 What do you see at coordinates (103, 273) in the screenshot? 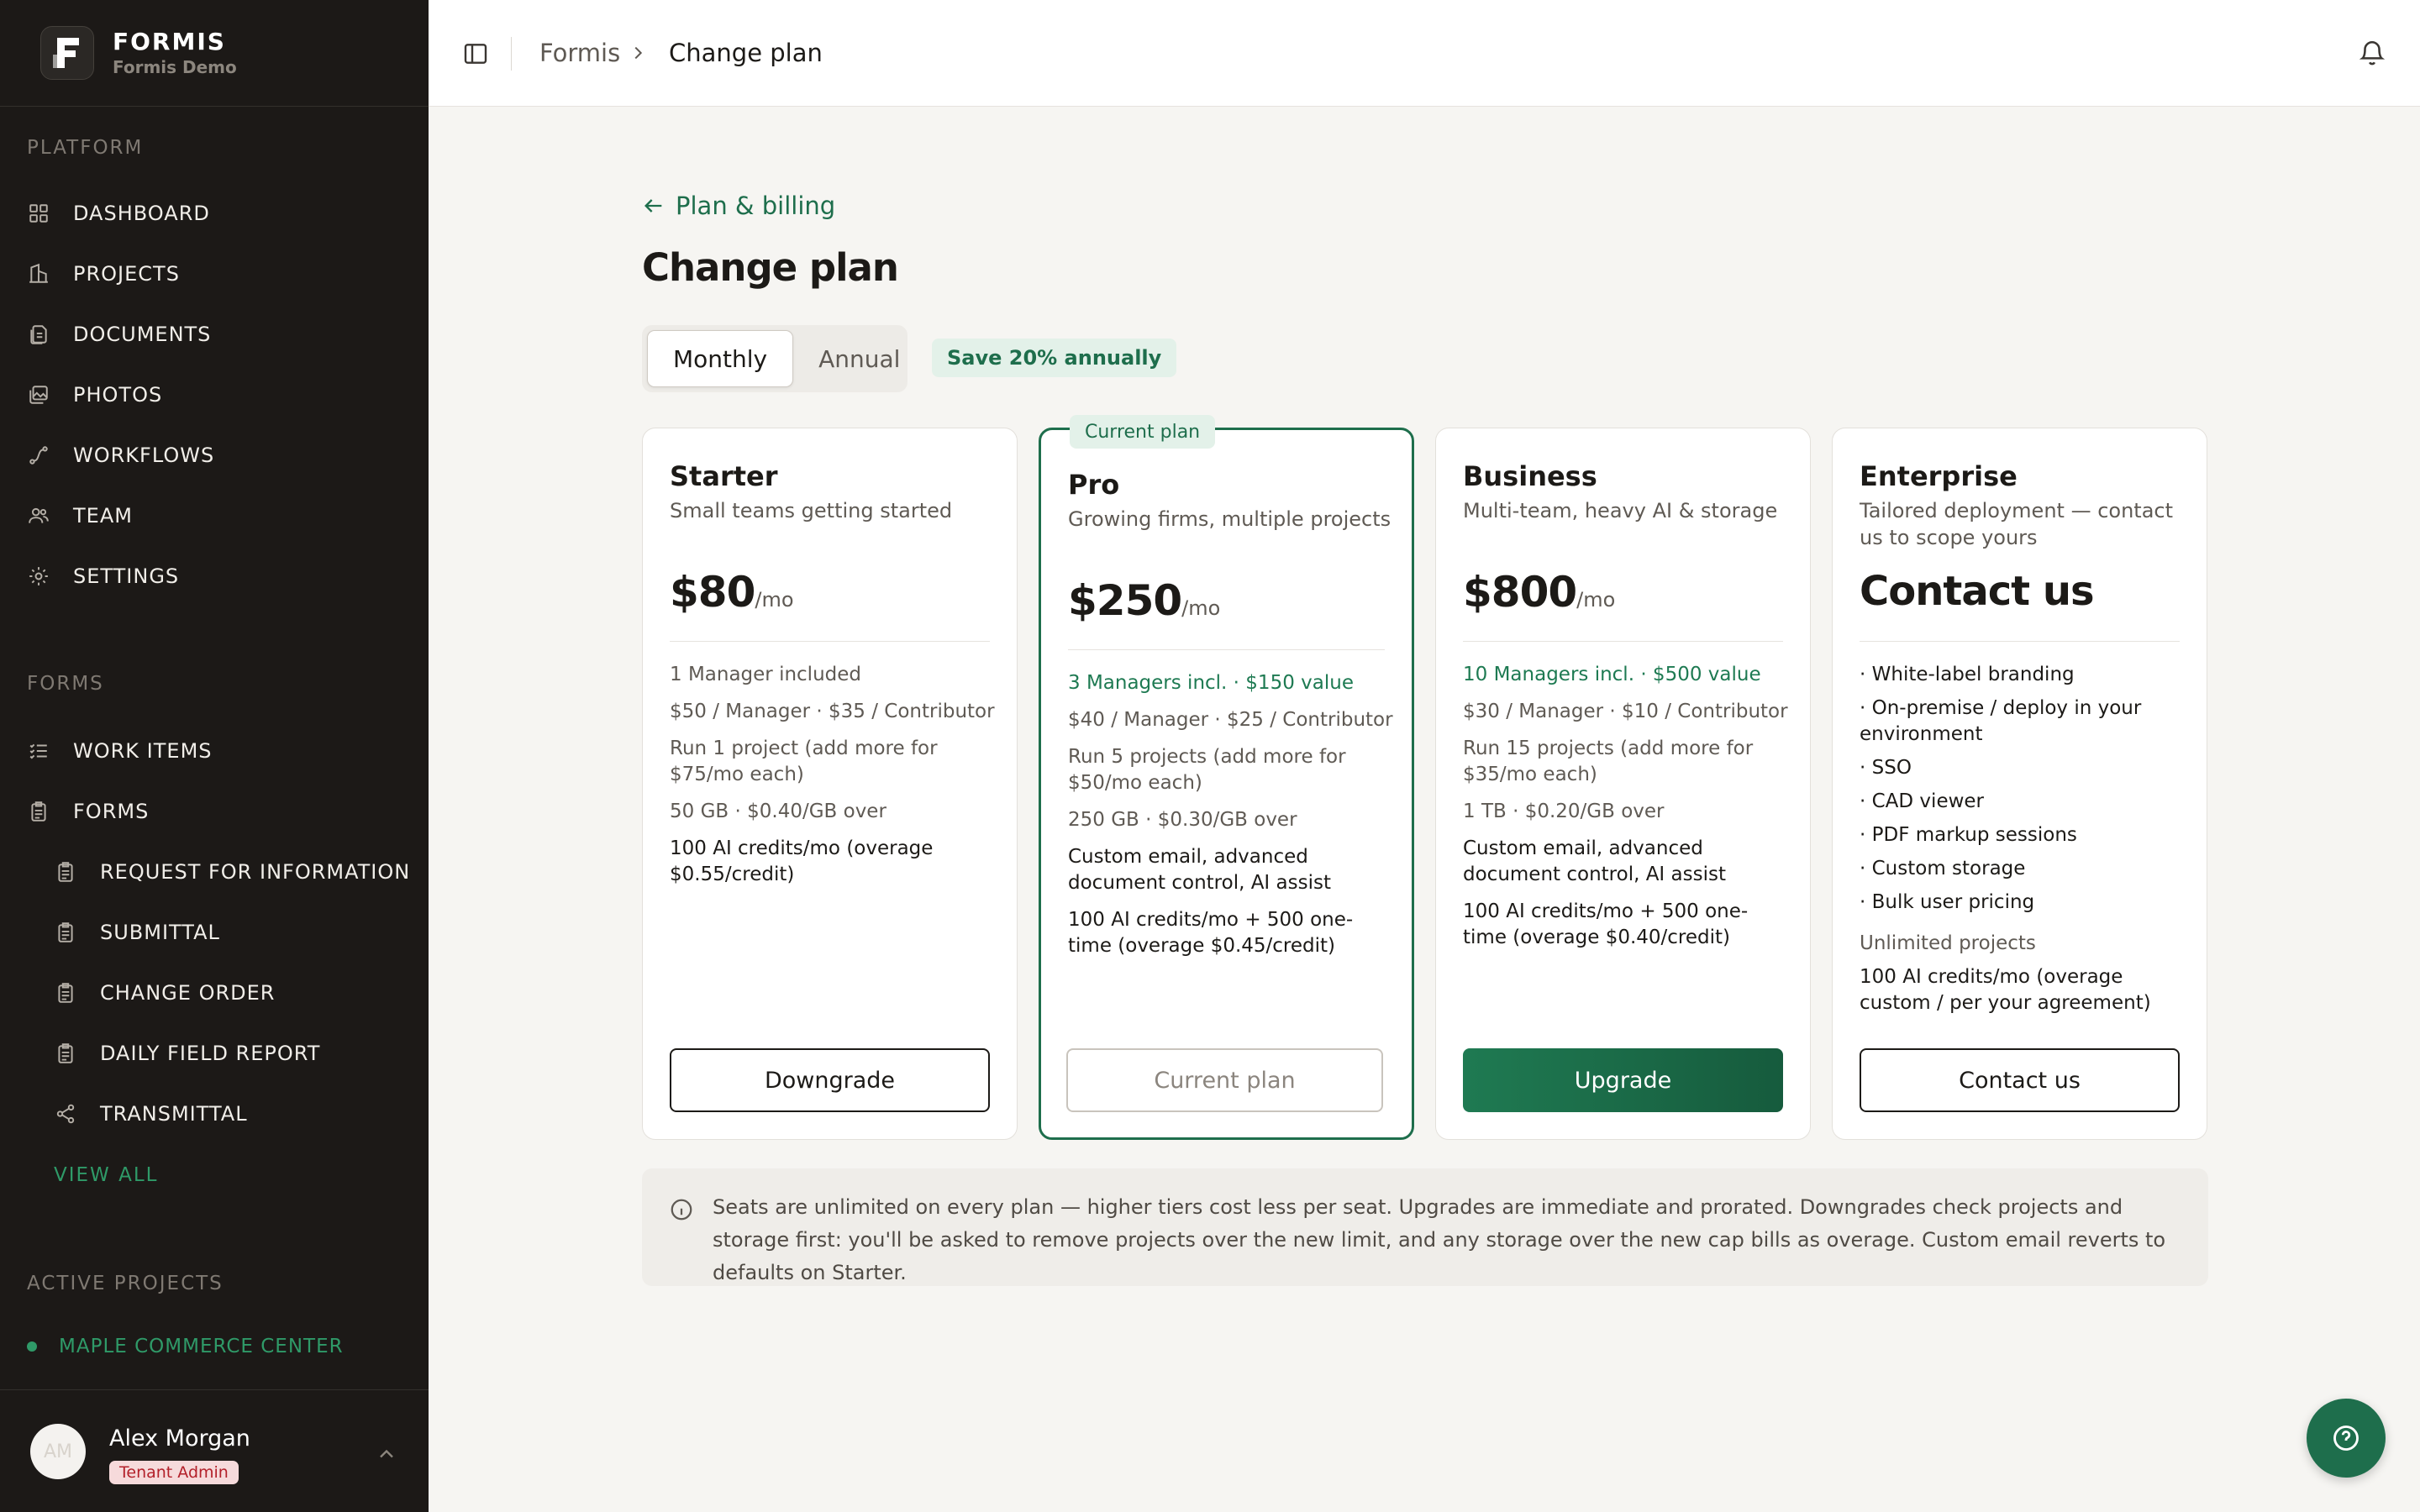
I see `sidebar-item-projects: PROJECTS` at bounding box center [103, 273].